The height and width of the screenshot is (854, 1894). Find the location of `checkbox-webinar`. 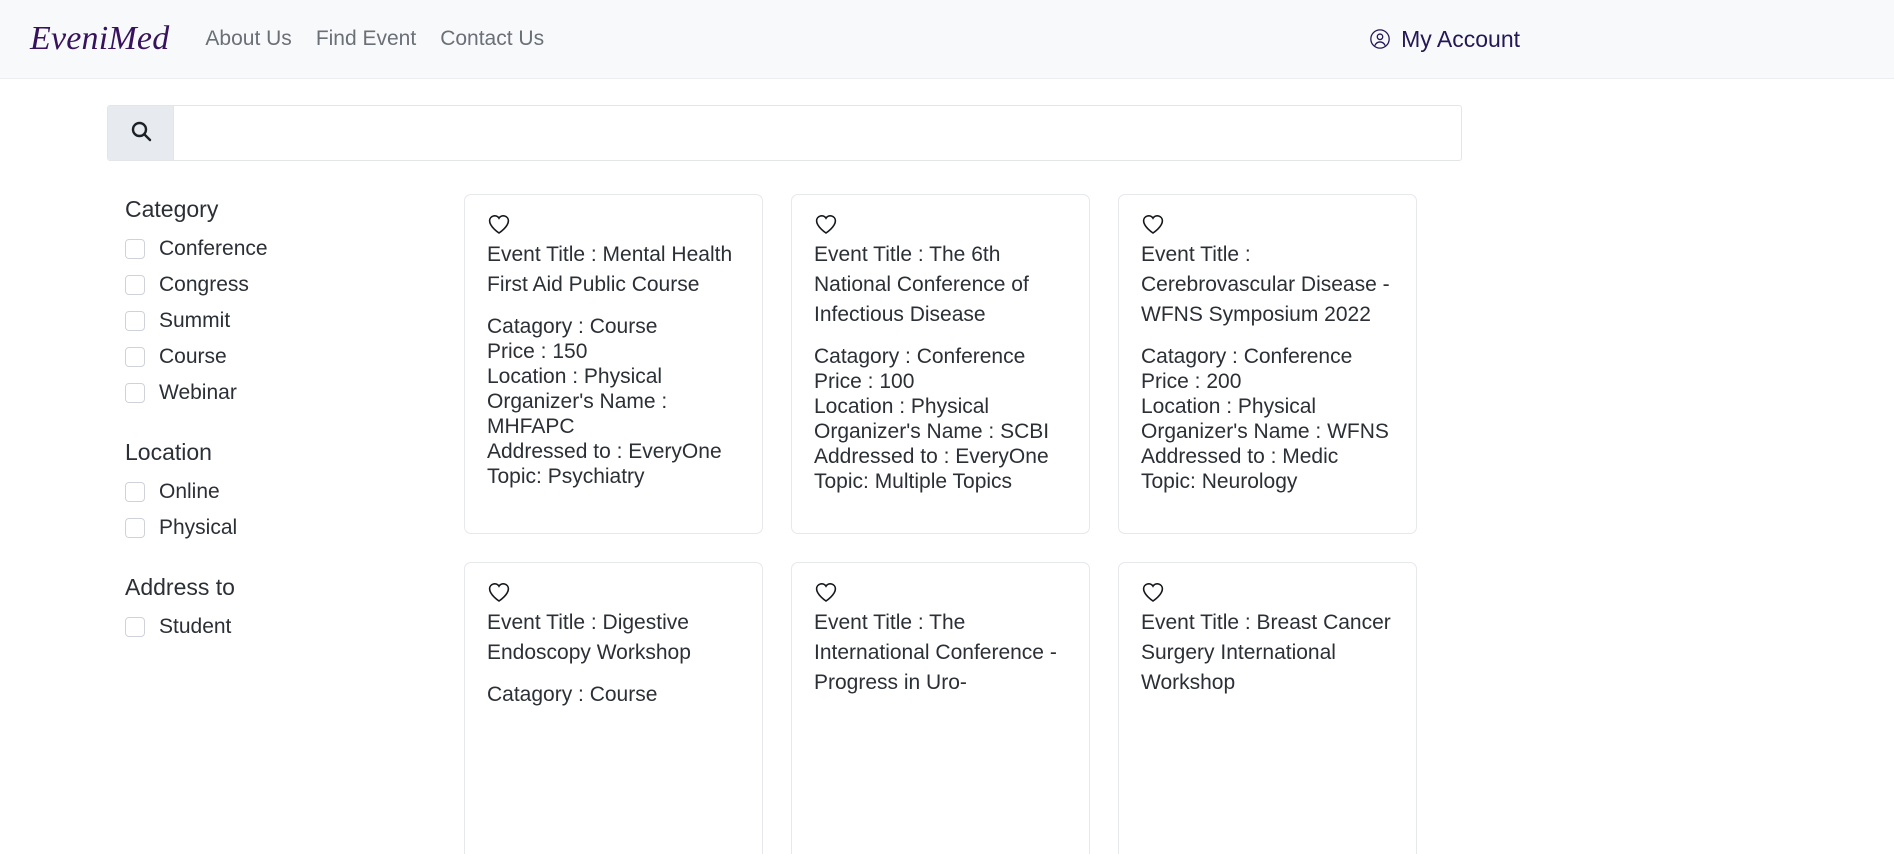

checkbox-webinar is located at coordinates (135, 393).